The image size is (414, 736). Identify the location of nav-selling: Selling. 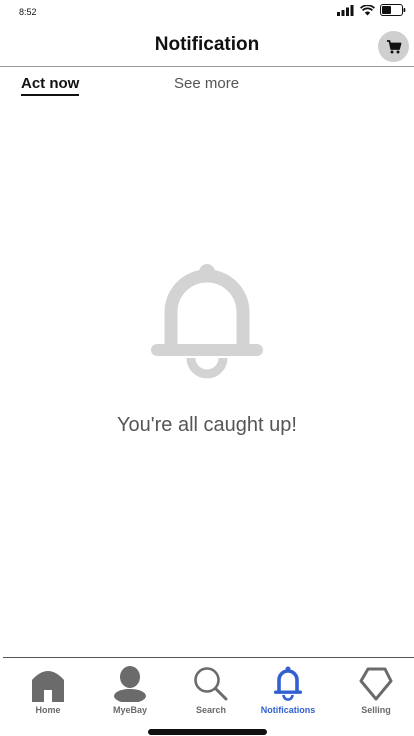
(375, 688).